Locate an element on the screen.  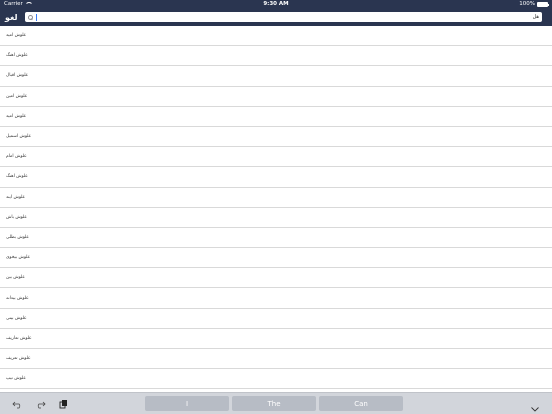
status-left: Carrier is located at coordinates (18, 4).